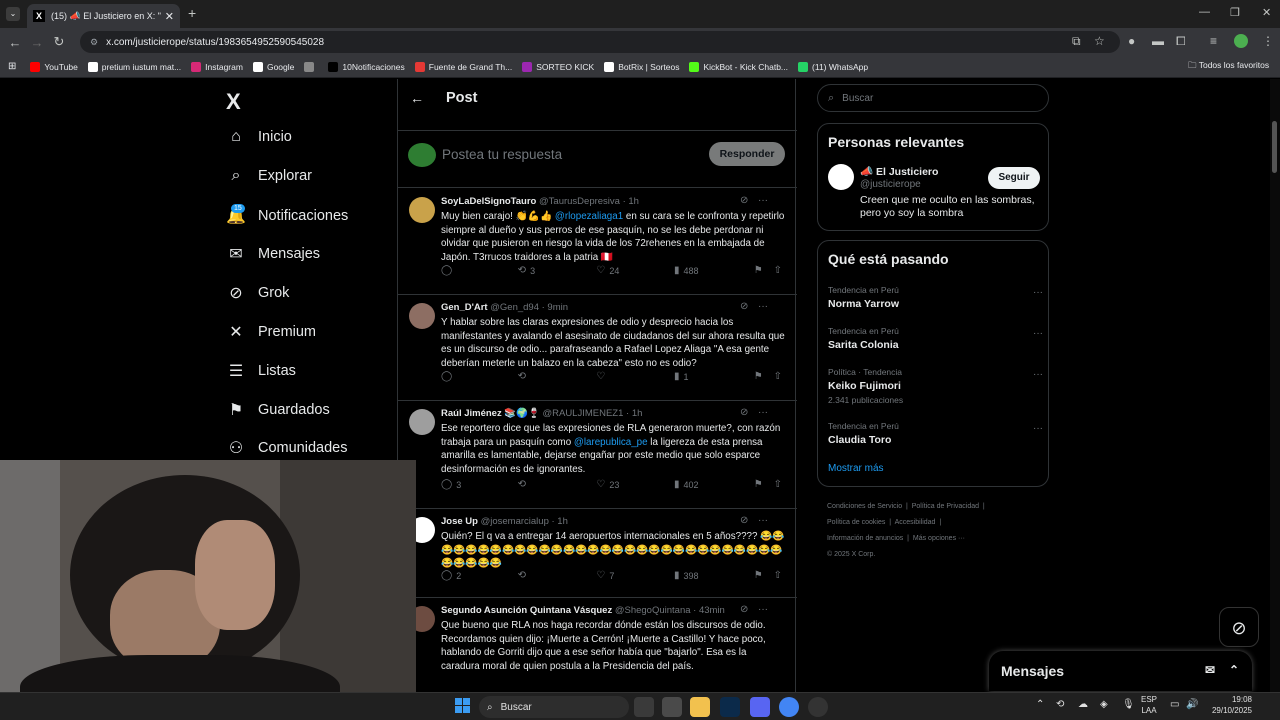 The image size is (1280, 720). I want to click on extension-icon-2: ▬, so click(1158, 41).